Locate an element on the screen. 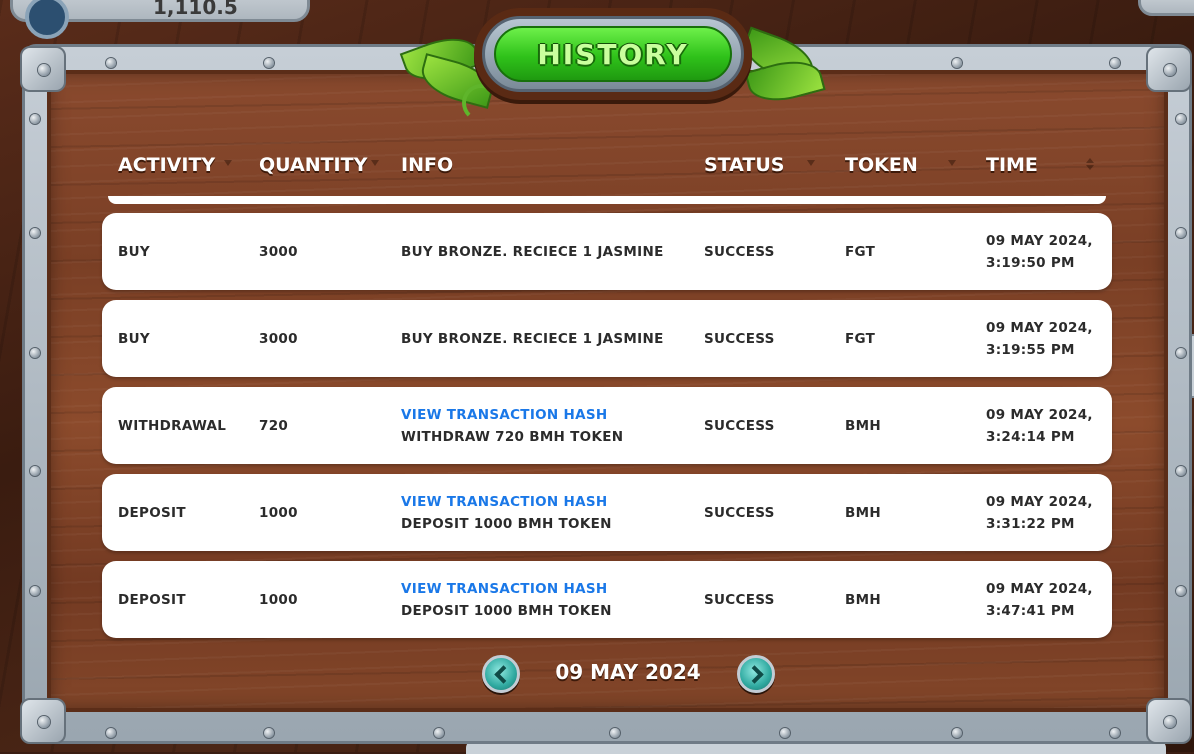 Image resolution: width=1194 pixels, height=754 pixels. next-page-button is located at coordinates (756, 674).